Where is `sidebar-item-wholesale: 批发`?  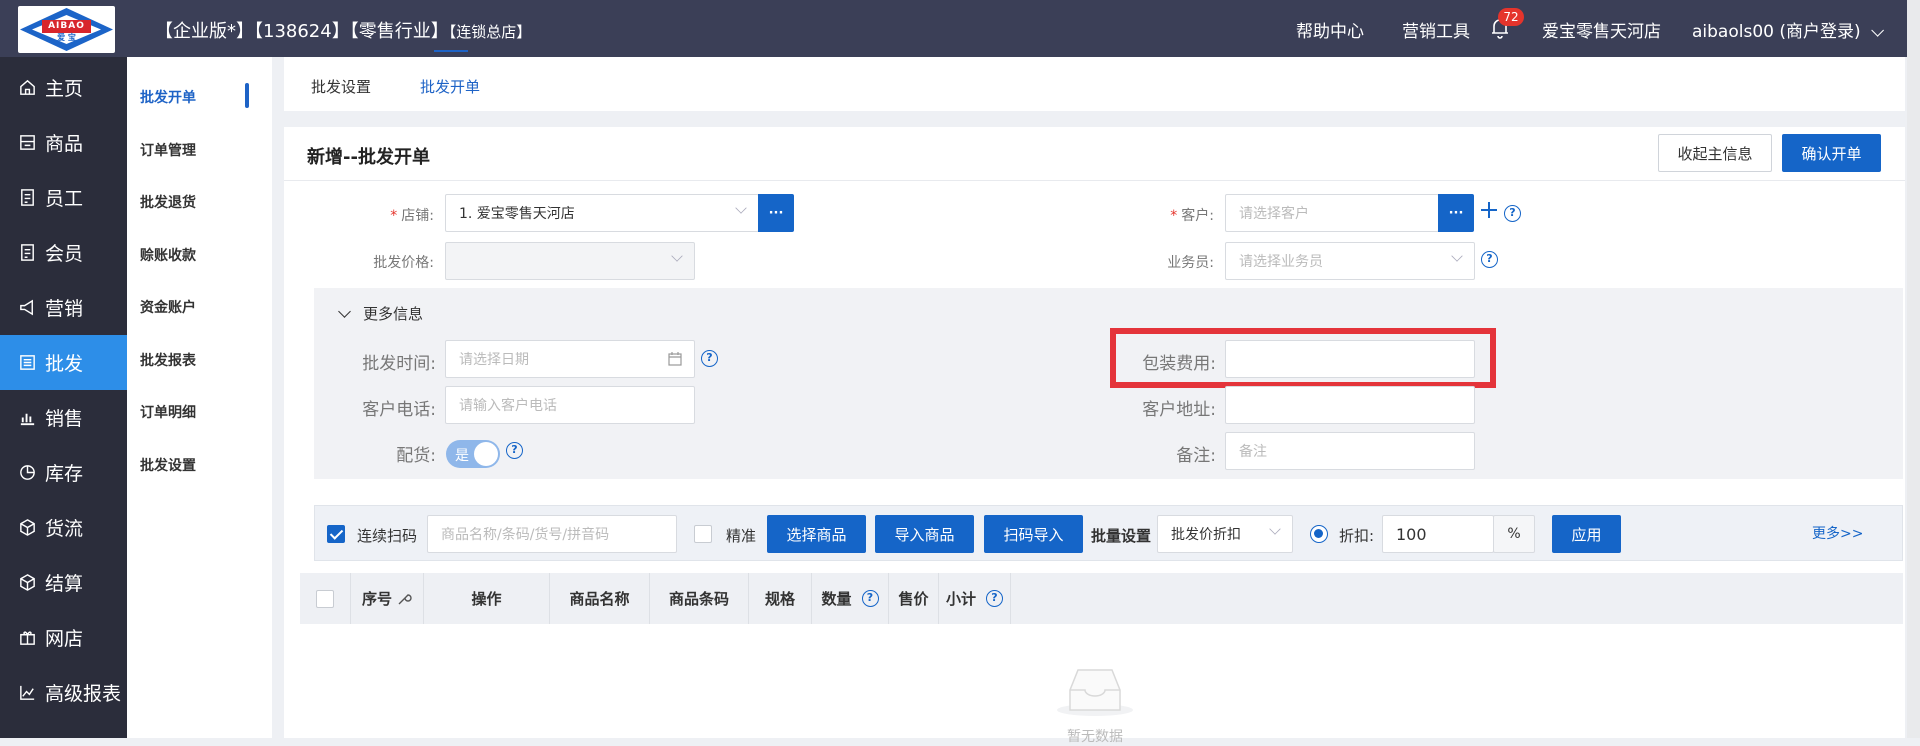 sidebar-item-wholesale: 批发 is located at coordinates (63, 362).